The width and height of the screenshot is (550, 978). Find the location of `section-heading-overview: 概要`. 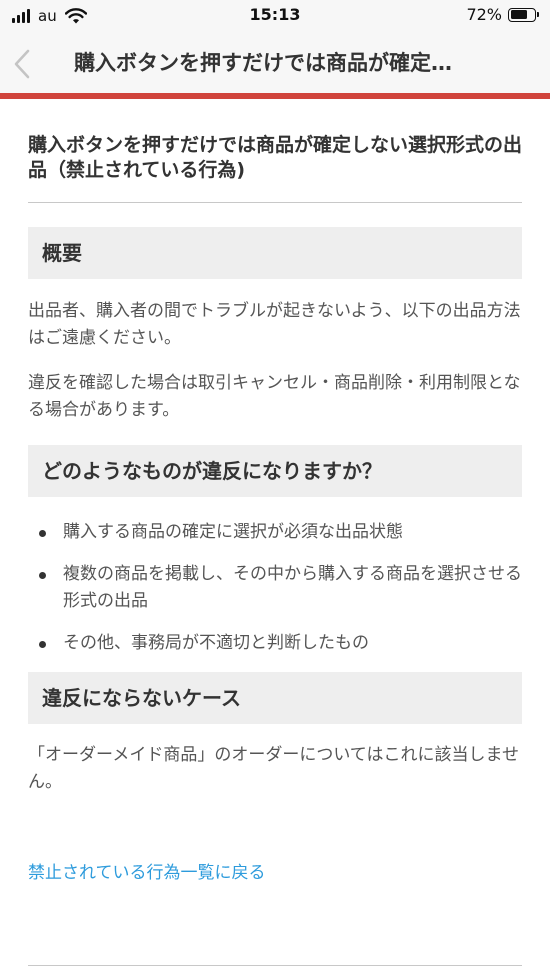

section-heading-overview: 概要 is located at coordinates (275, 253).